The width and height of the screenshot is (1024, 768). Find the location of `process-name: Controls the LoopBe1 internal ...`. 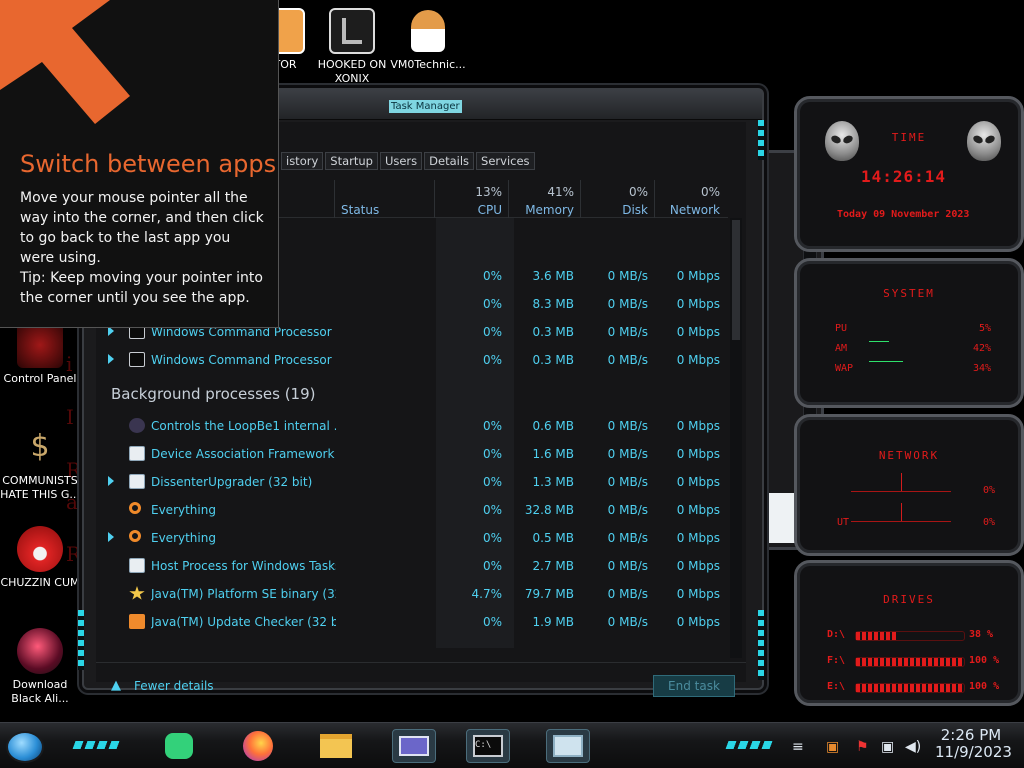

process-name: Controls the LoopBe1 internal ... is located at coordinates (243, 426).